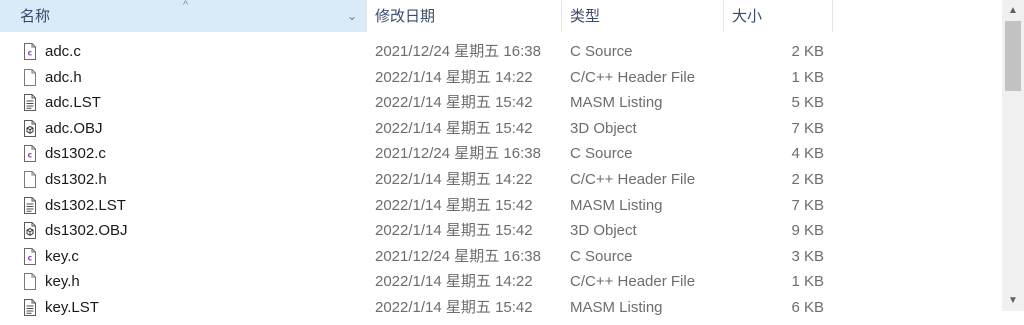 This screenshot has width=1024, height=325. I want to click on file-row: c key.c 2021/12/24 星期五 16:38 C Source 3 KB, so click(501, 257).